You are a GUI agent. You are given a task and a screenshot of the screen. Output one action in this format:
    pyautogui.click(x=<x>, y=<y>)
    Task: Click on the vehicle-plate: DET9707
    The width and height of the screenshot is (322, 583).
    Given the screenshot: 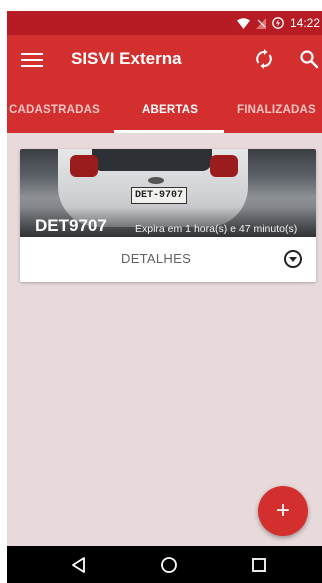 What is the action you would take?
    pyautogui.click(x=71, y=225)
    